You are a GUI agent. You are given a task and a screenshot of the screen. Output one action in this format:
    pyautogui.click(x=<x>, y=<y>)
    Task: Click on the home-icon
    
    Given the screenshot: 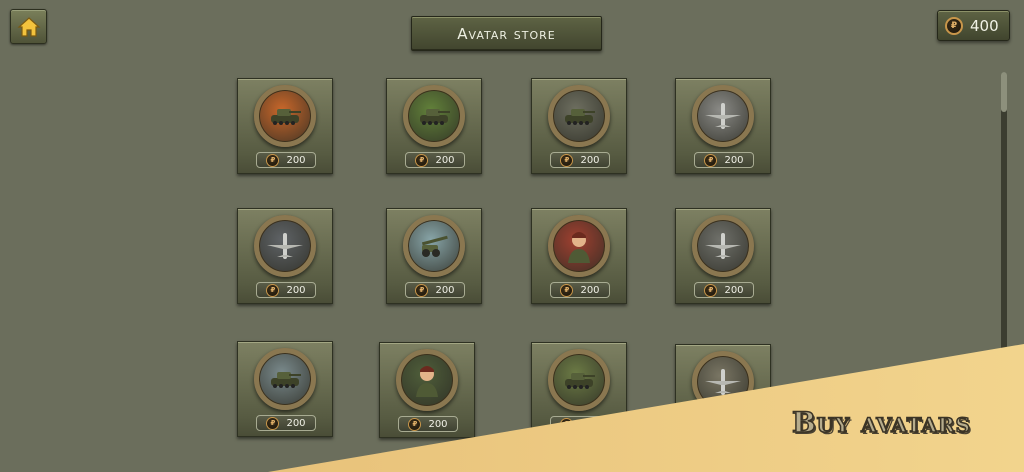 What is the action you would take?
    pyautogui.click(x=28, y=26)
    